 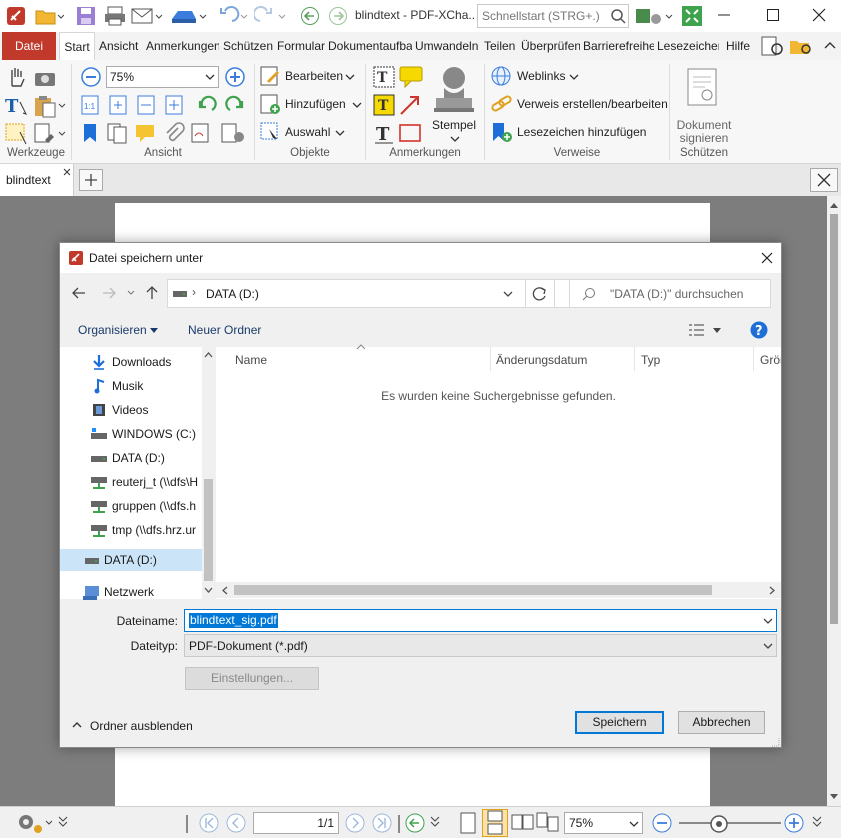 I want to click on scroll-up-arrow-icon, so click(x=834, y=205).